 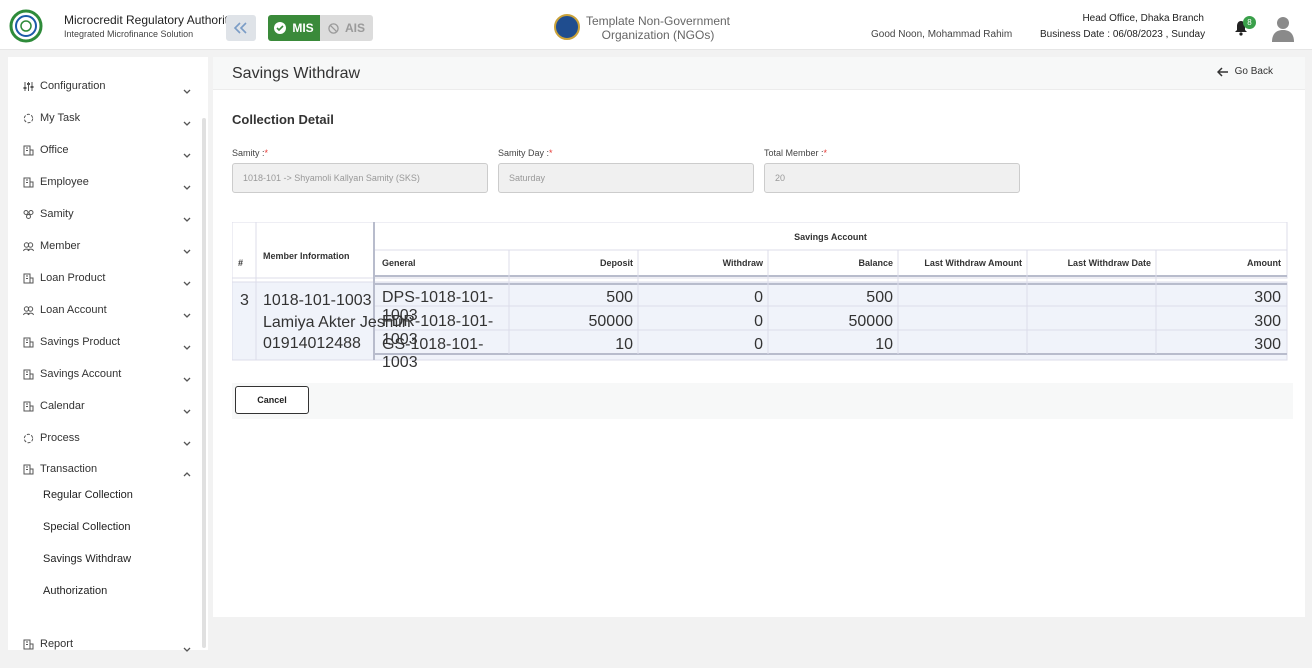 I want to click on total-member-field: 20, so click(x=892, y=178).